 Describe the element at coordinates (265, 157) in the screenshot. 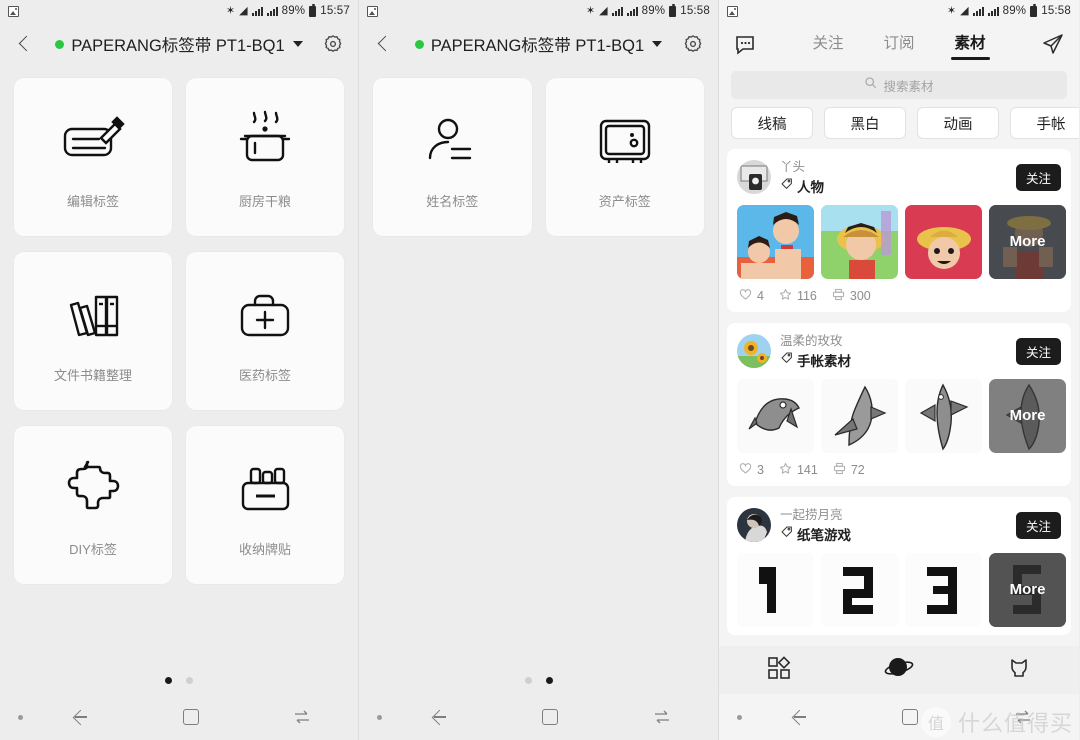

I see `tile-kitchen: 厨房干粮` at that location.